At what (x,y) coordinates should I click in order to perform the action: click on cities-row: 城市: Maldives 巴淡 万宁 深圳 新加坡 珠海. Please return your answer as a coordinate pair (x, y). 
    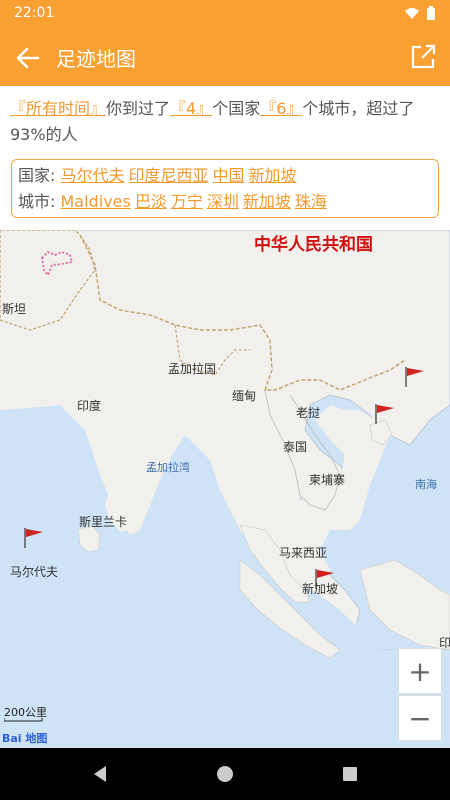
    Looking at the image, I should click on (225, 202).